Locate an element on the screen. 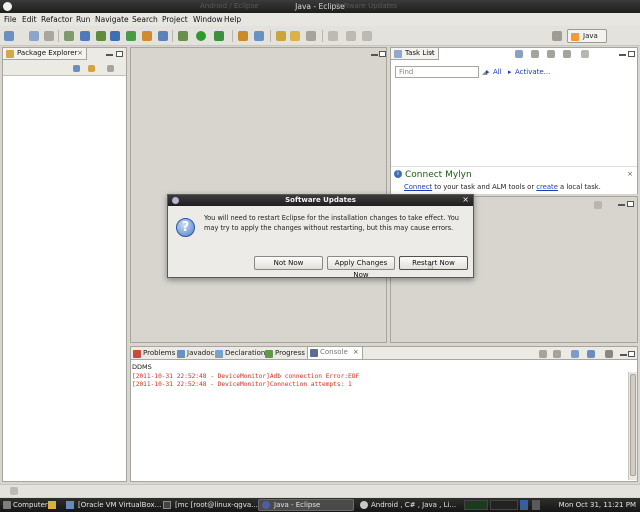 The height and width of the screenshot is (512, 640). menu-navigate: Navigate is located at coordinates (112, 19).